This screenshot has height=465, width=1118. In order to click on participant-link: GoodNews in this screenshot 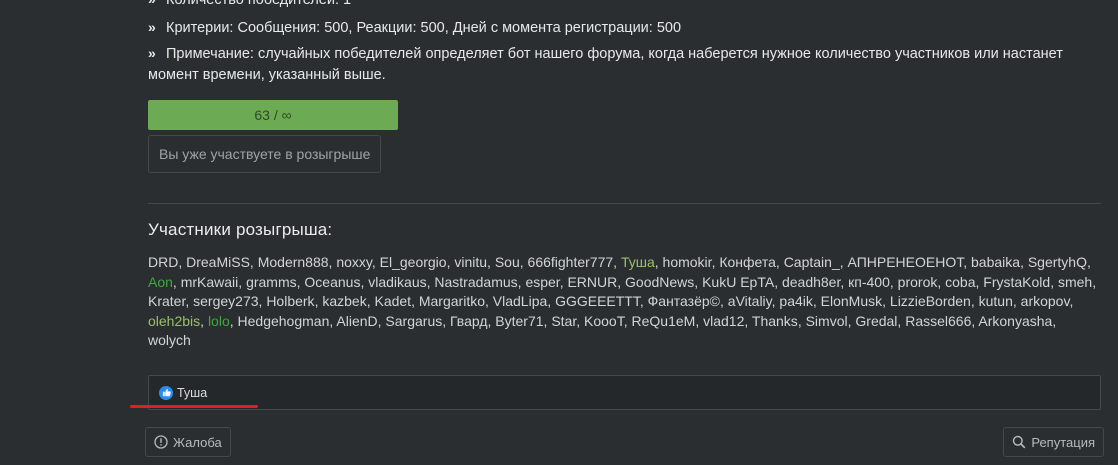, I will do `click(659, 282)`.